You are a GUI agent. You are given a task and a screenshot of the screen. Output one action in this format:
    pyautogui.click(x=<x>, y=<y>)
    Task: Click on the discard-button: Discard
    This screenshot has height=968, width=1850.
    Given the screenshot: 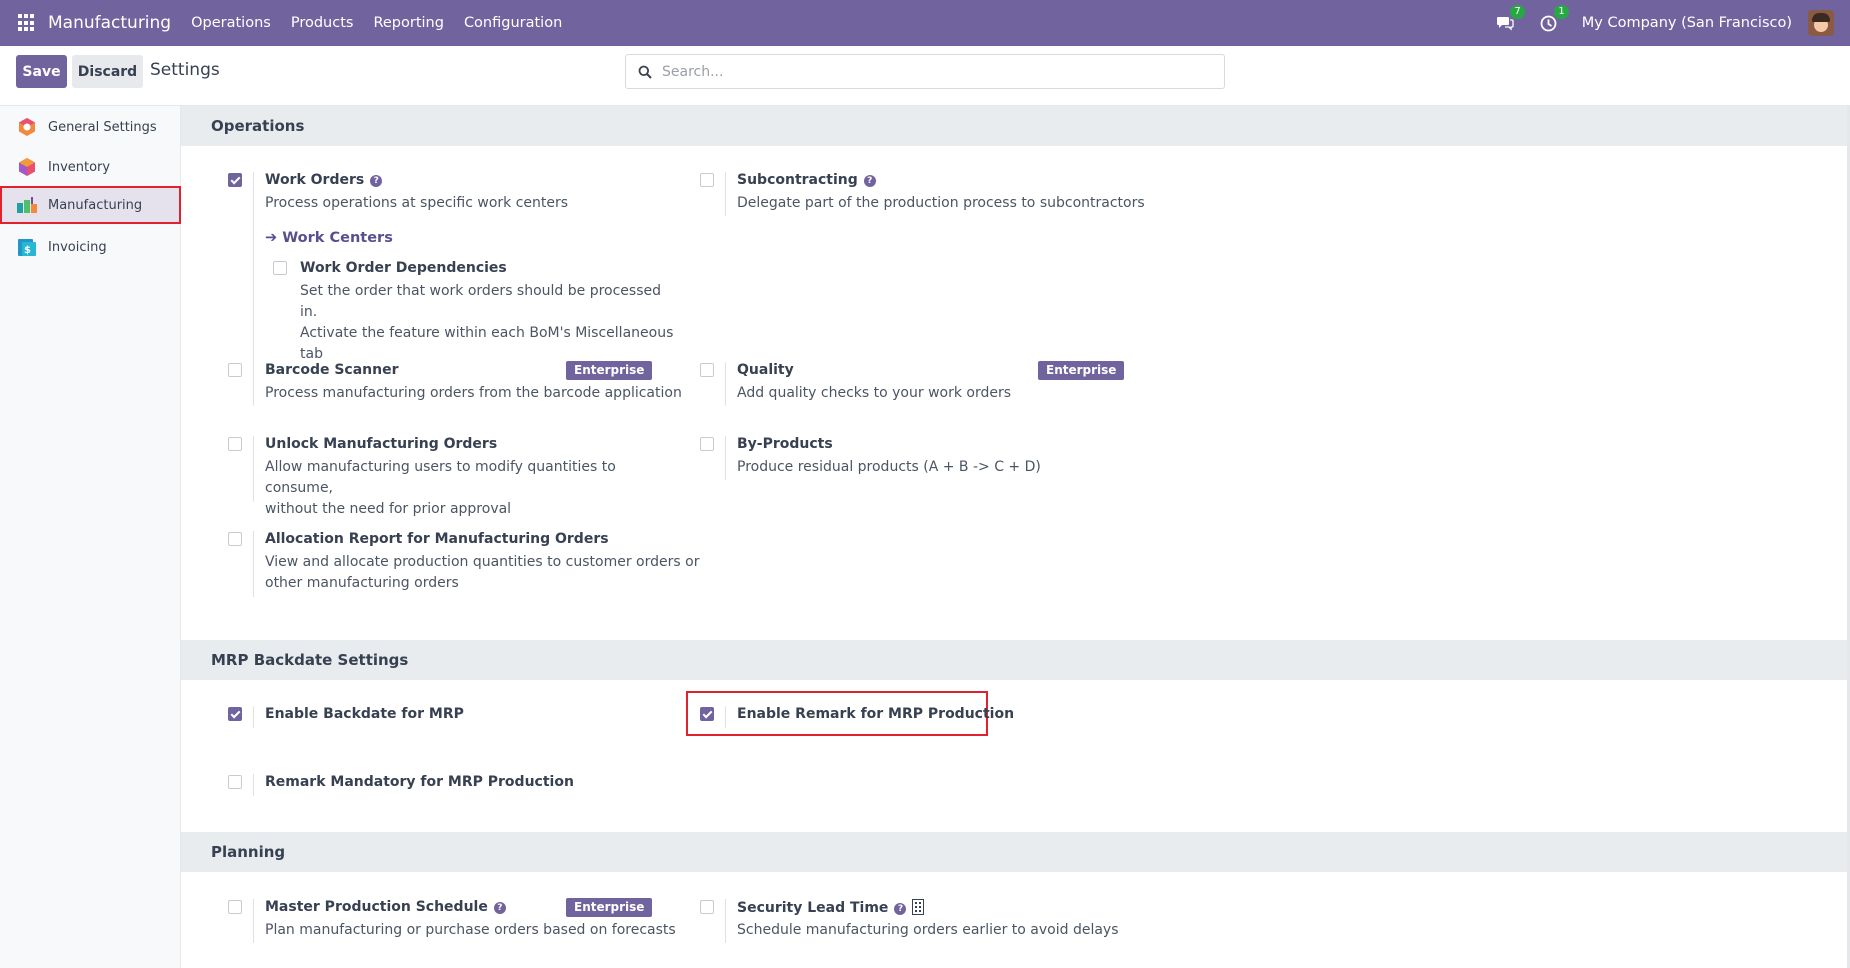 What is the action you would take?
    pyautogui.click(x=107, y=71)
    